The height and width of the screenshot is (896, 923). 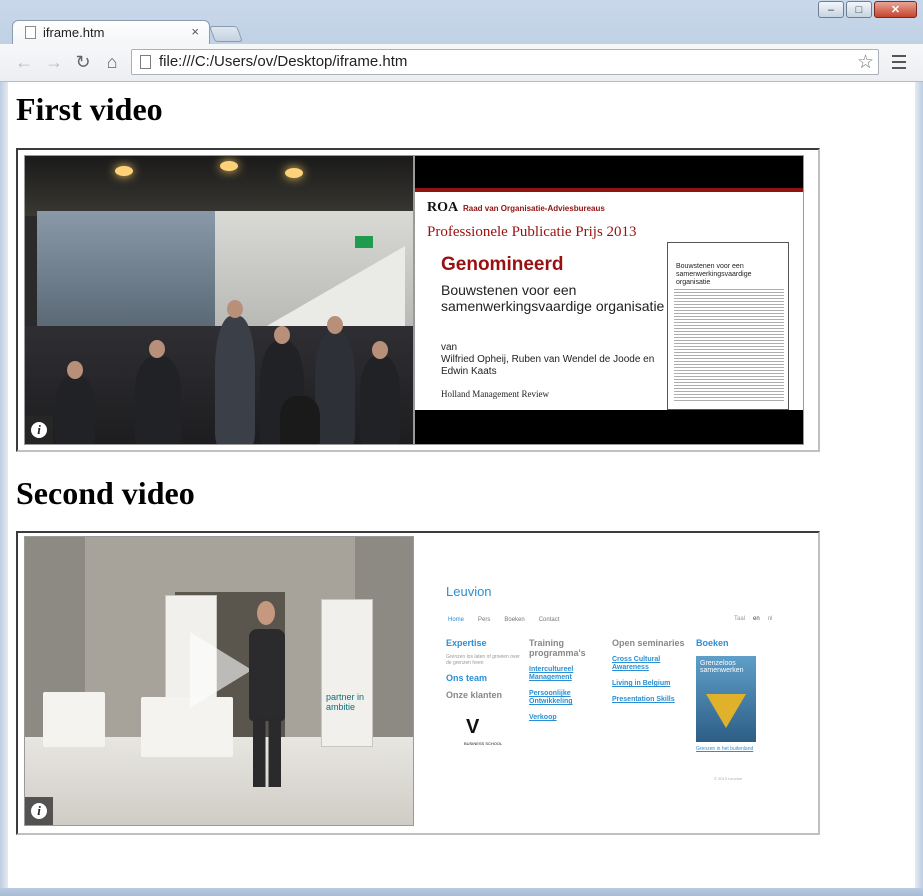 I want to click on site-copyright: © 2013 Leuvion, so click(x=728, y=778).